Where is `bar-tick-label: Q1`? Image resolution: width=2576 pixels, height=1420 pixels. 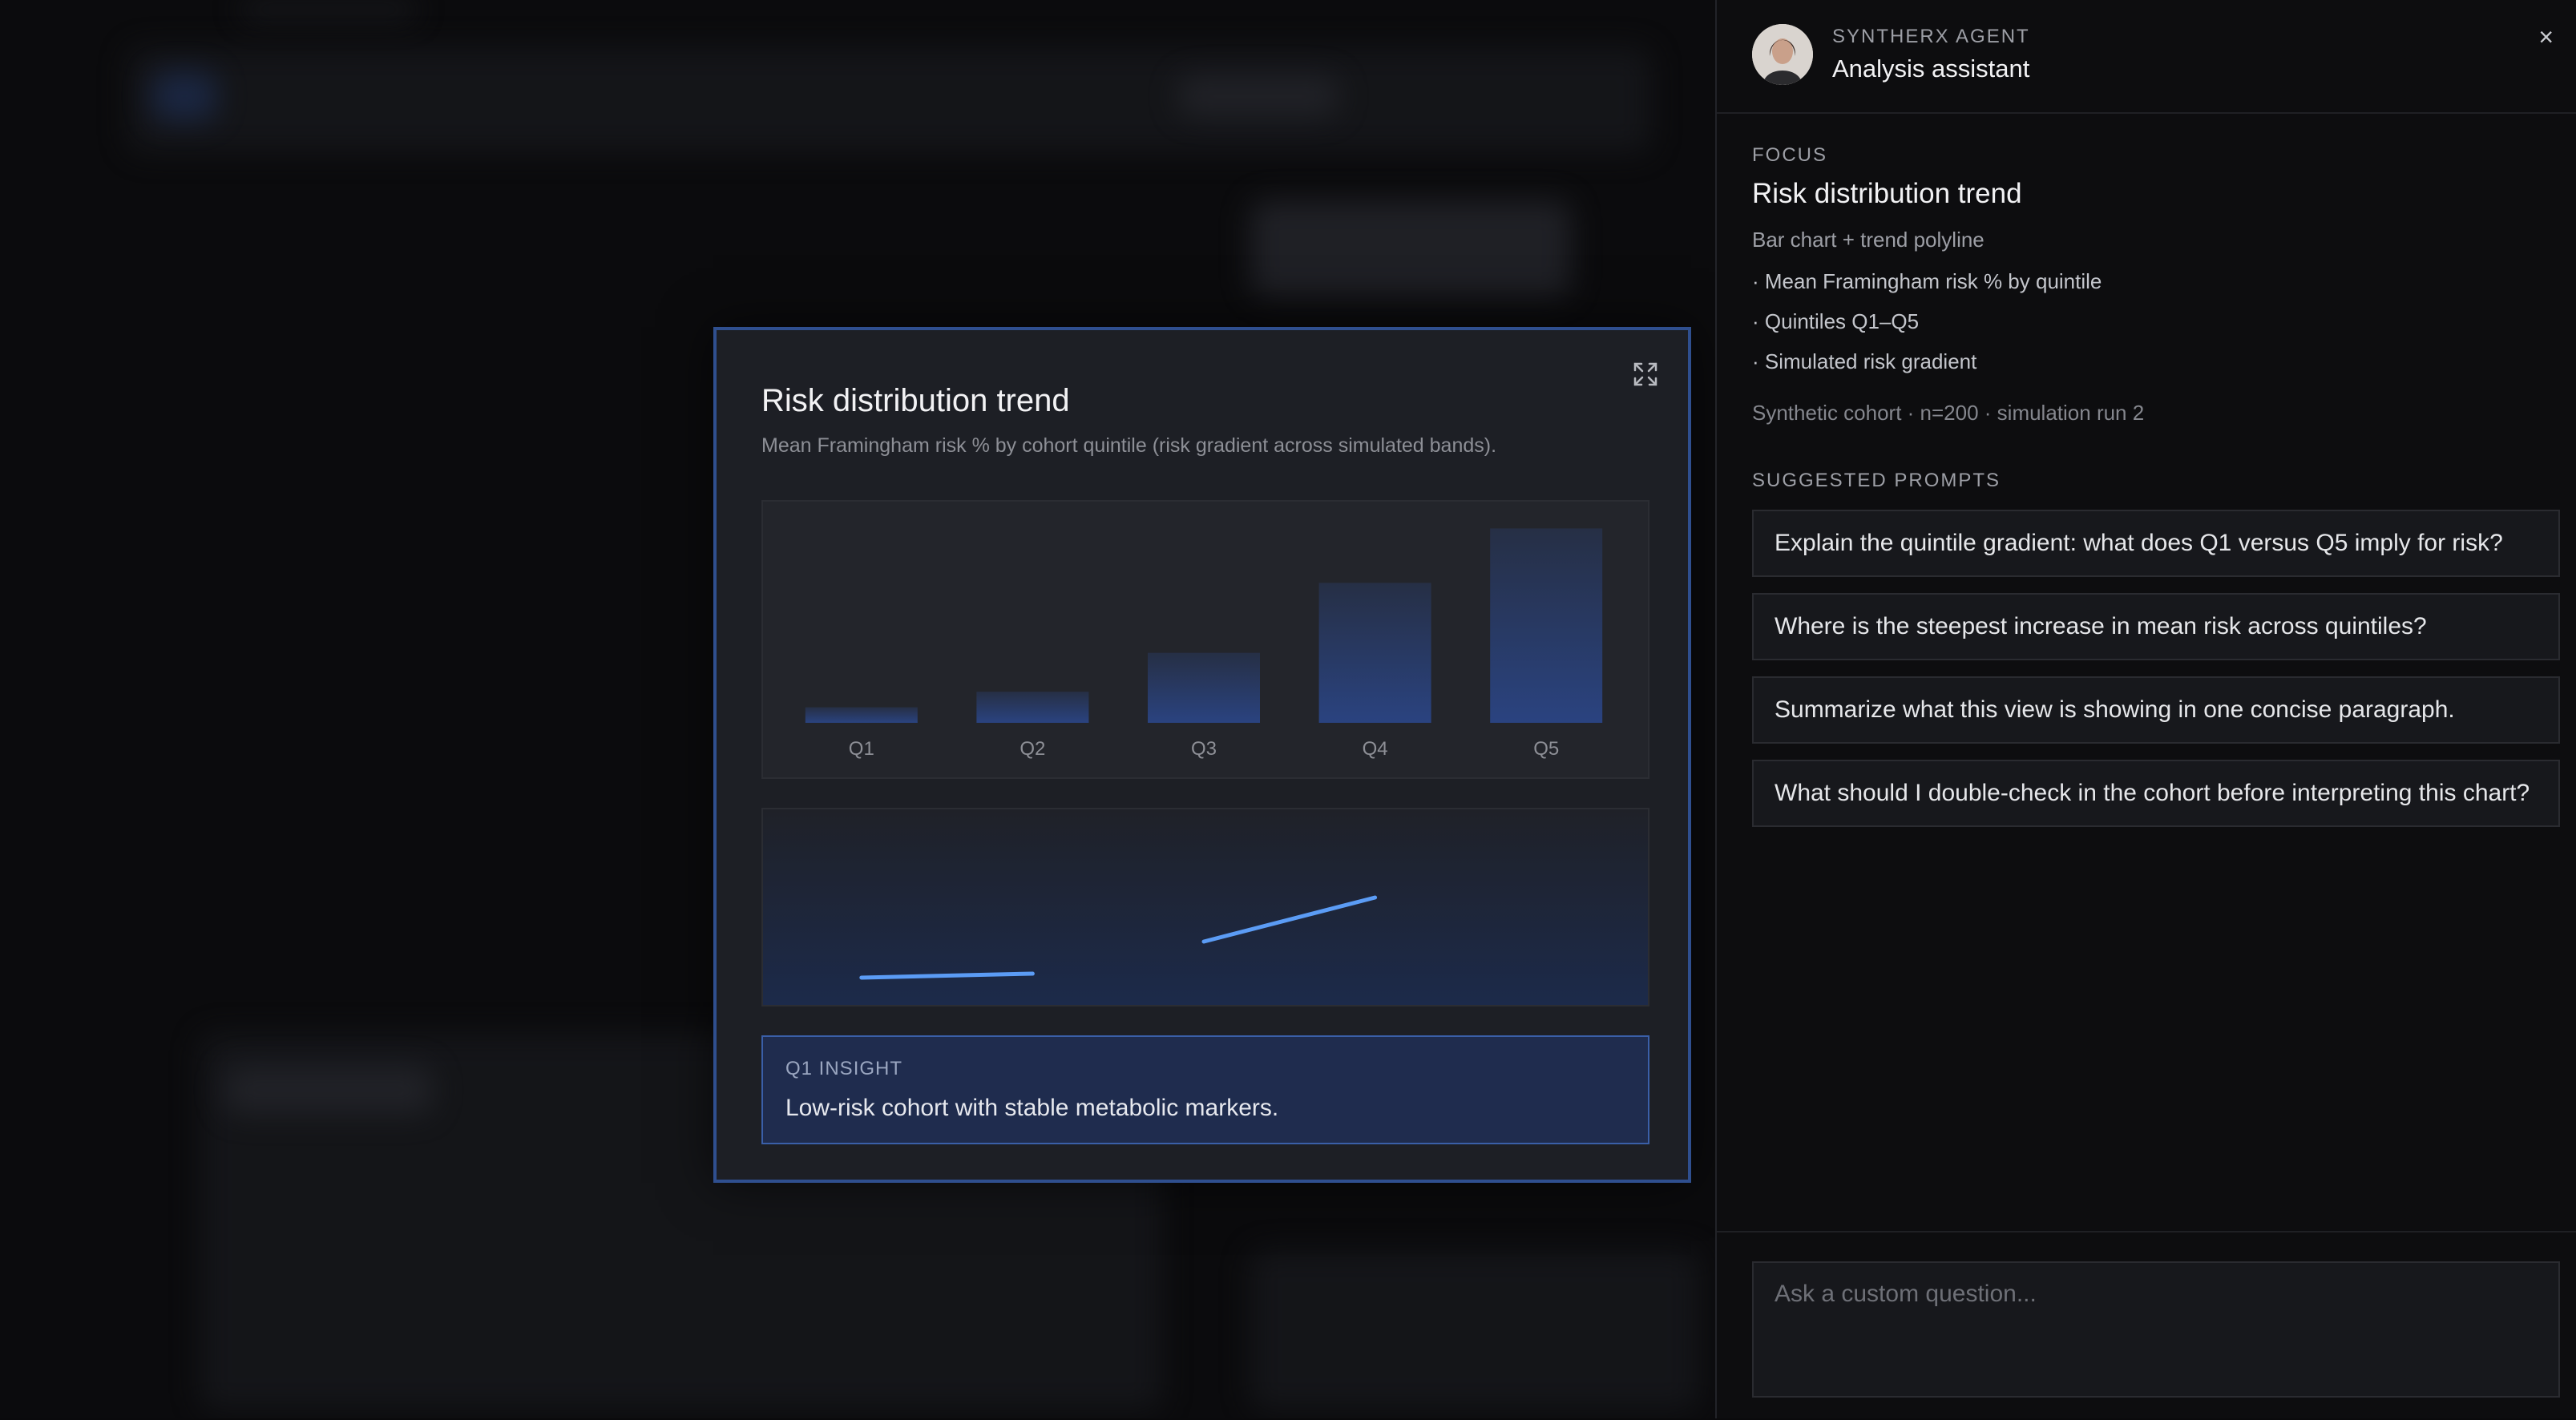 bar-tick-label: Q1 is located at coordinates (862, 749).